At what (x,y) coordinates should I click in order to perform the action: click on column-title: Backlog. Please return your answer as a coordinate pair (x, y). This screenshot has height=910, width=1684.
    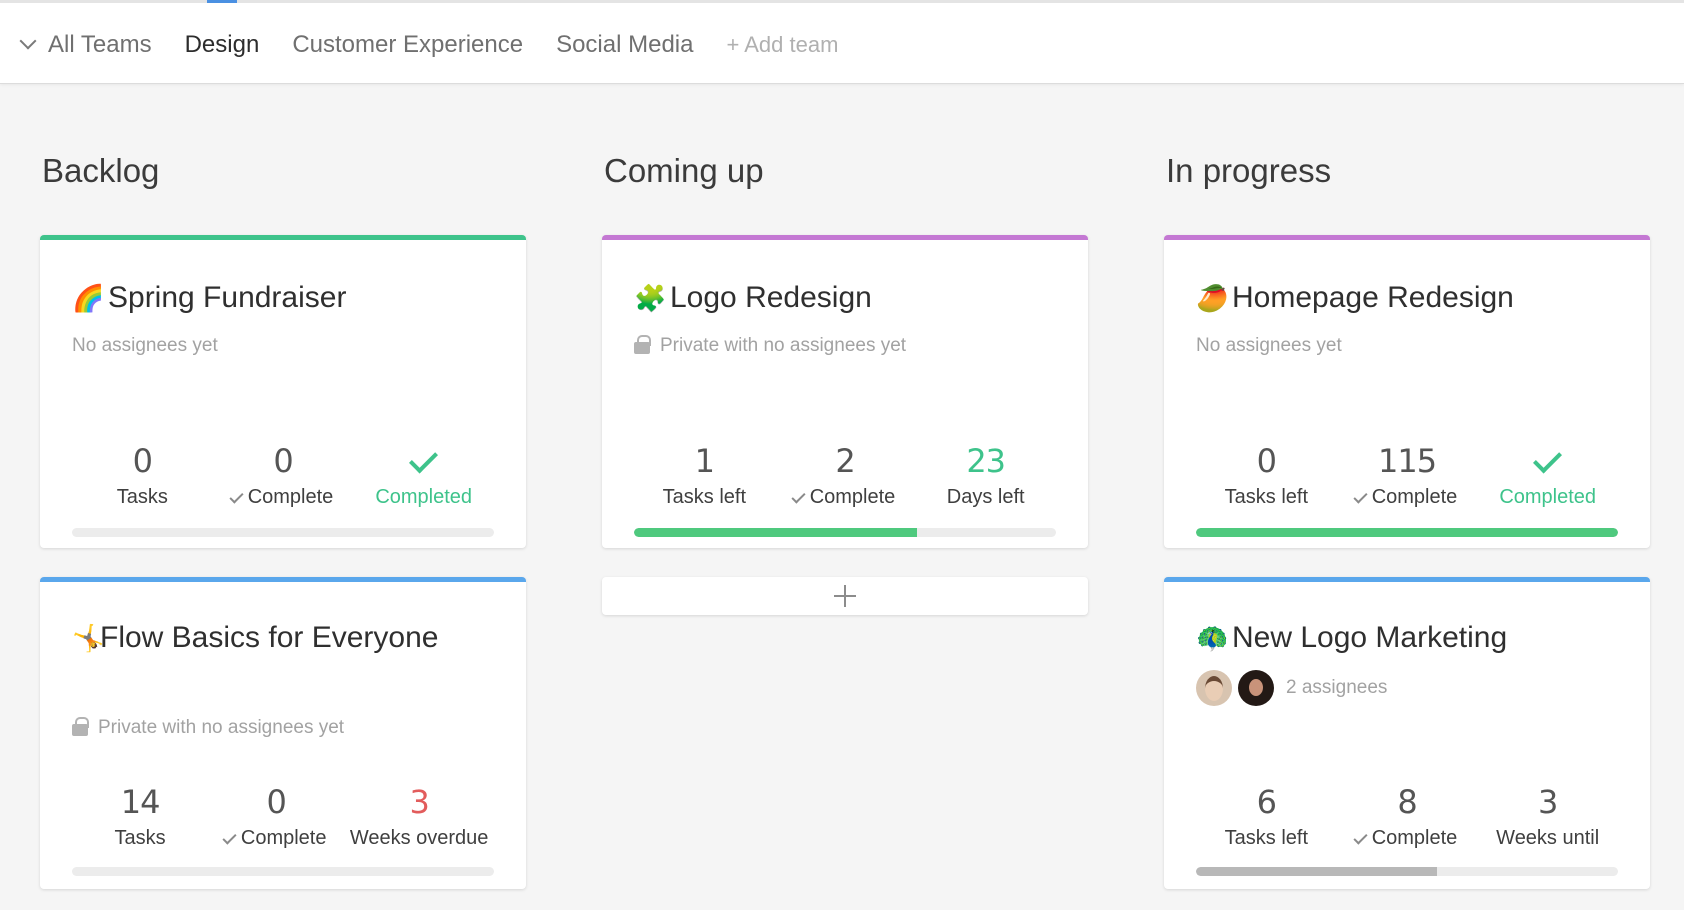
    Looking at the image, I should click on (101, 170).